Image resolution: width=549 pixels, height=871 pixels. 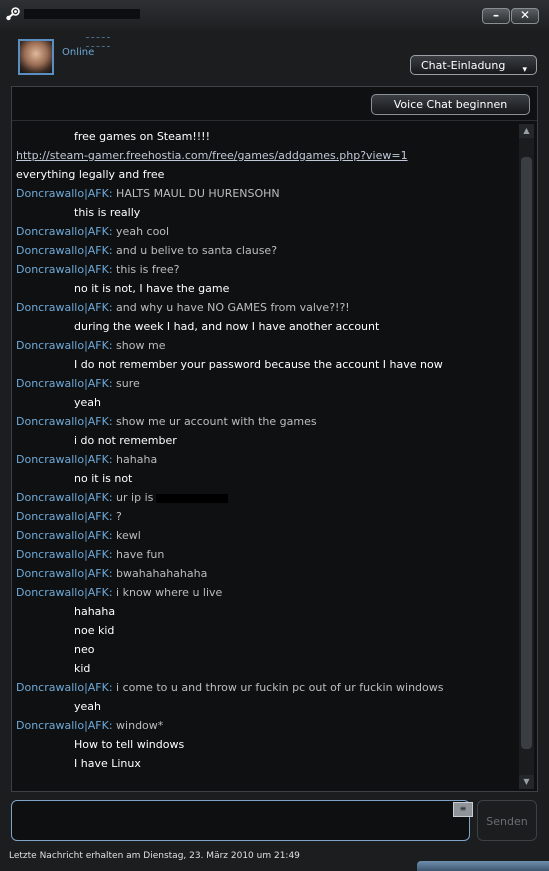 I want to click on chat-message: everything legally and free, so click(x=266, y=174).